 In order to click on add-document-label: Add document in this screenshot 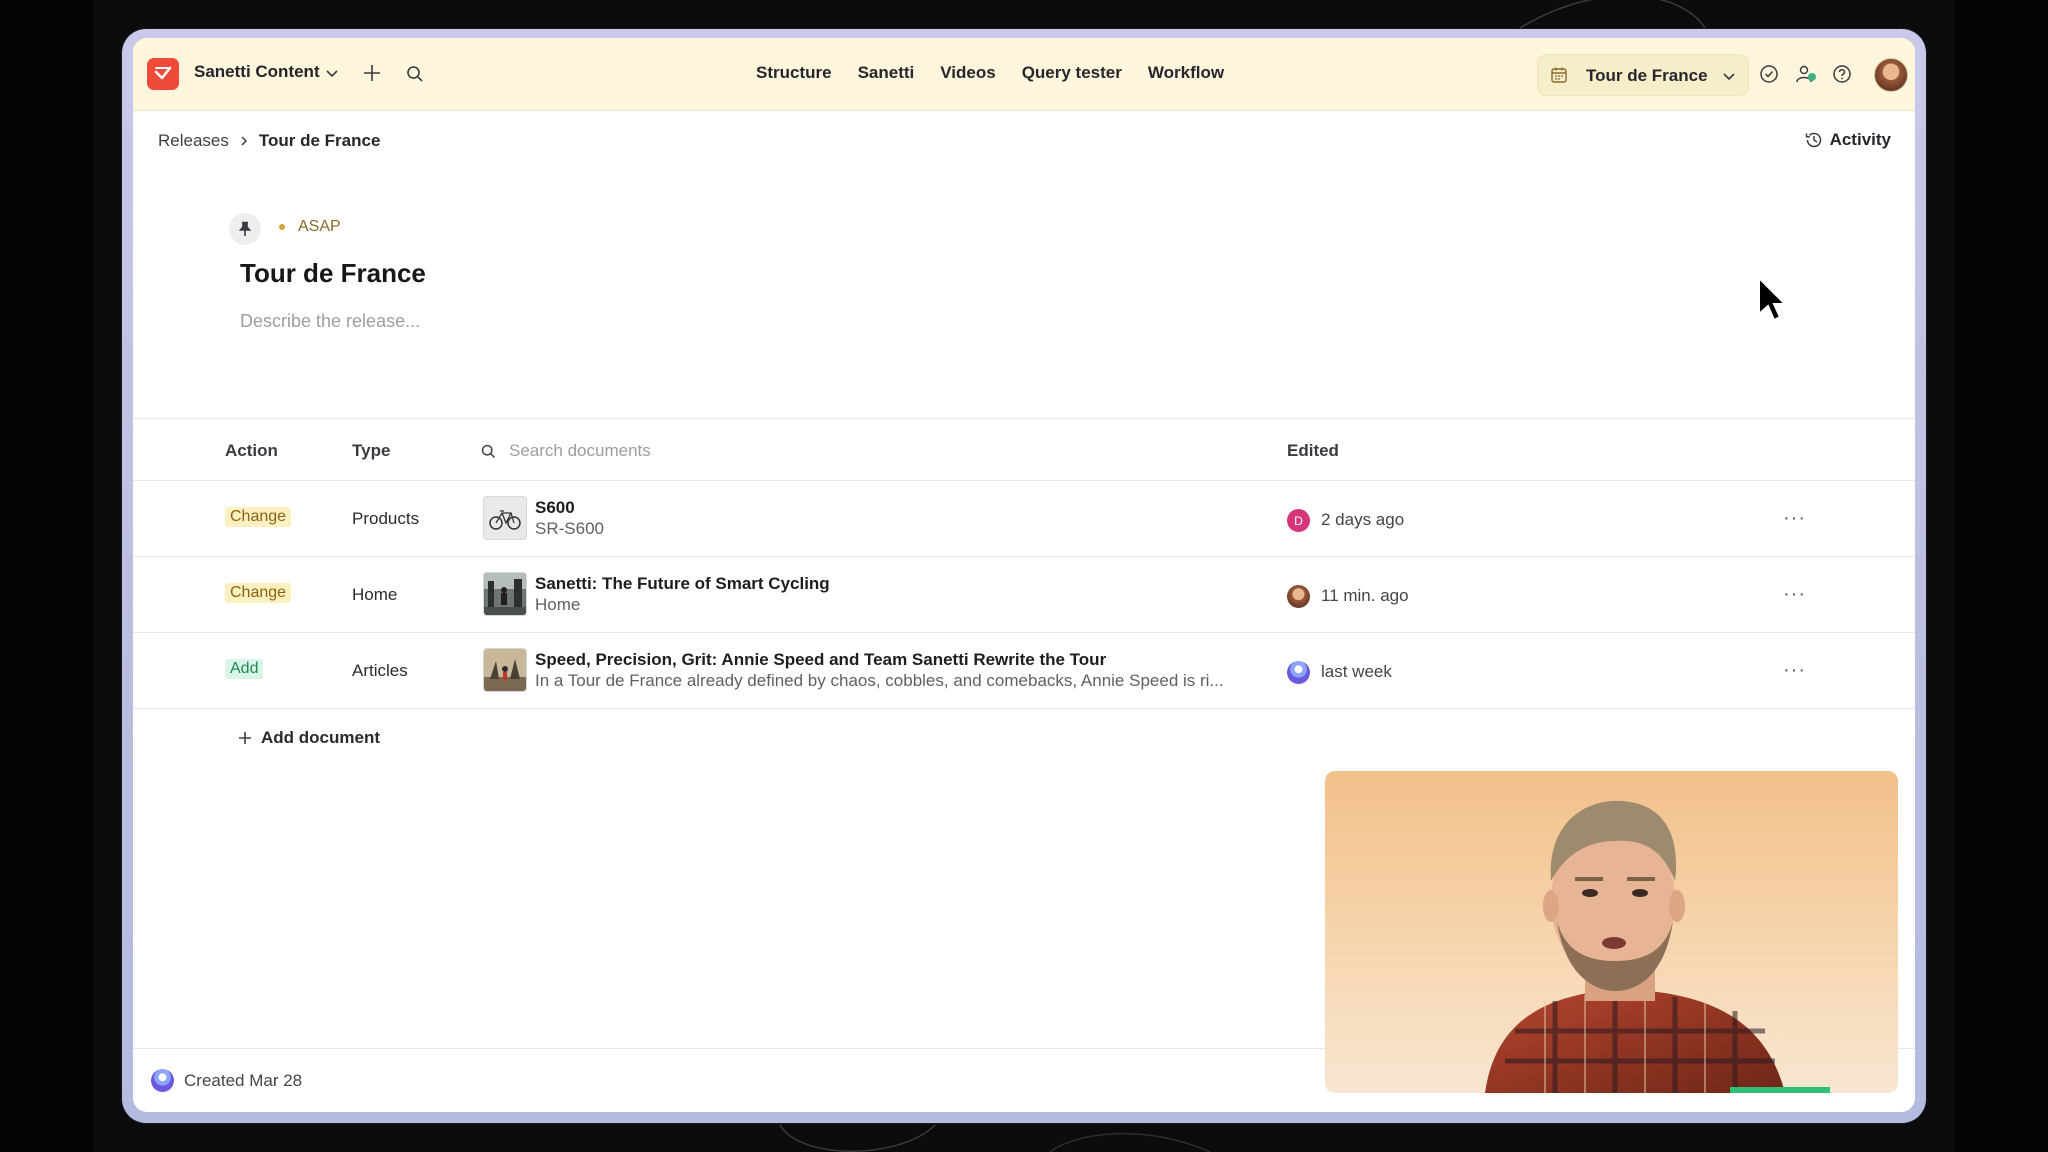, I will do `click(320, 737)`.